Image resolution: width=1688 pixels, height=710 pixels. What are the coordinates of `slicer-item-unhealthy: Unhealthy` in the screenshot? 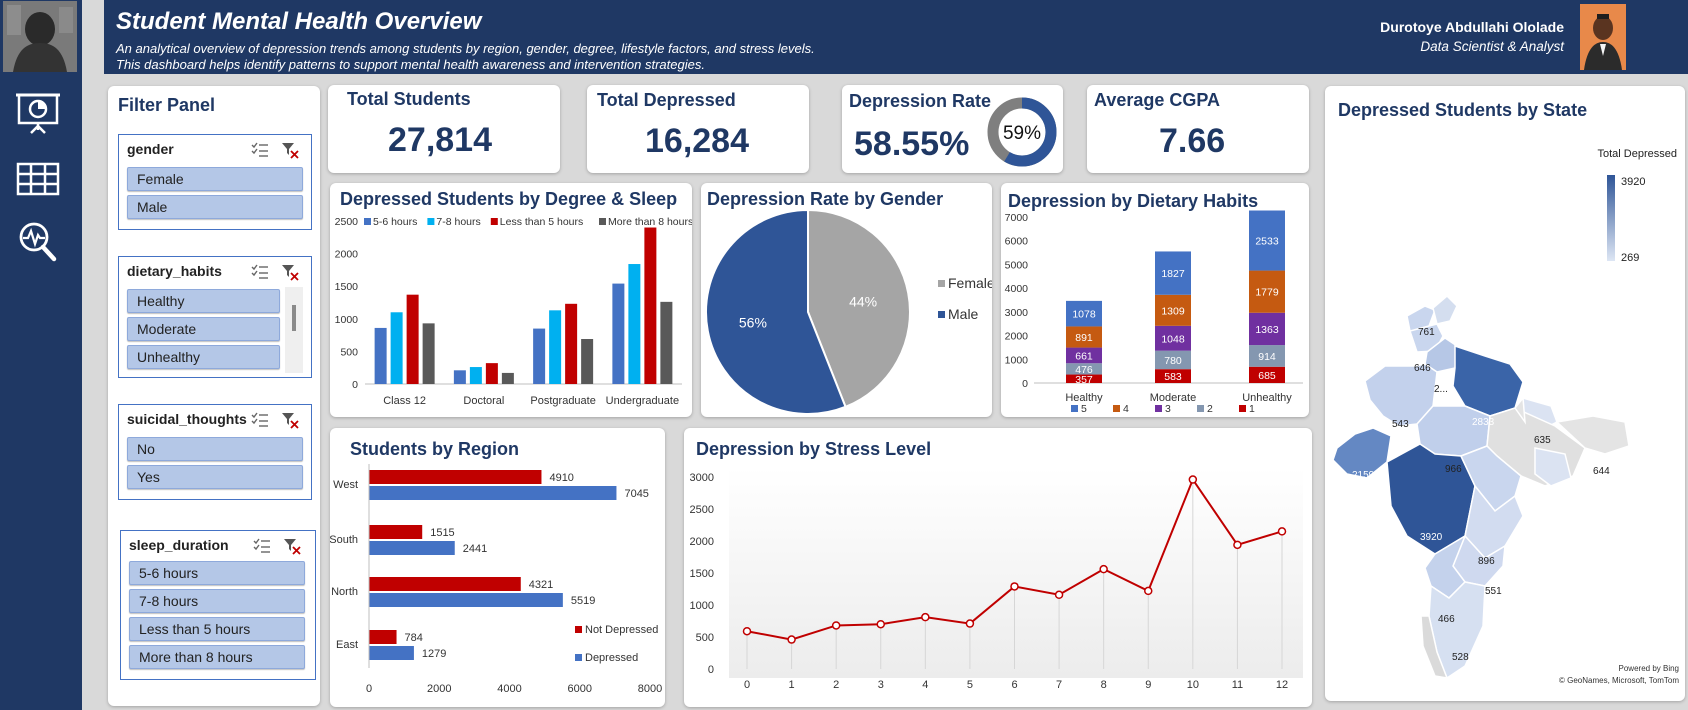 It's located at (203, 357).